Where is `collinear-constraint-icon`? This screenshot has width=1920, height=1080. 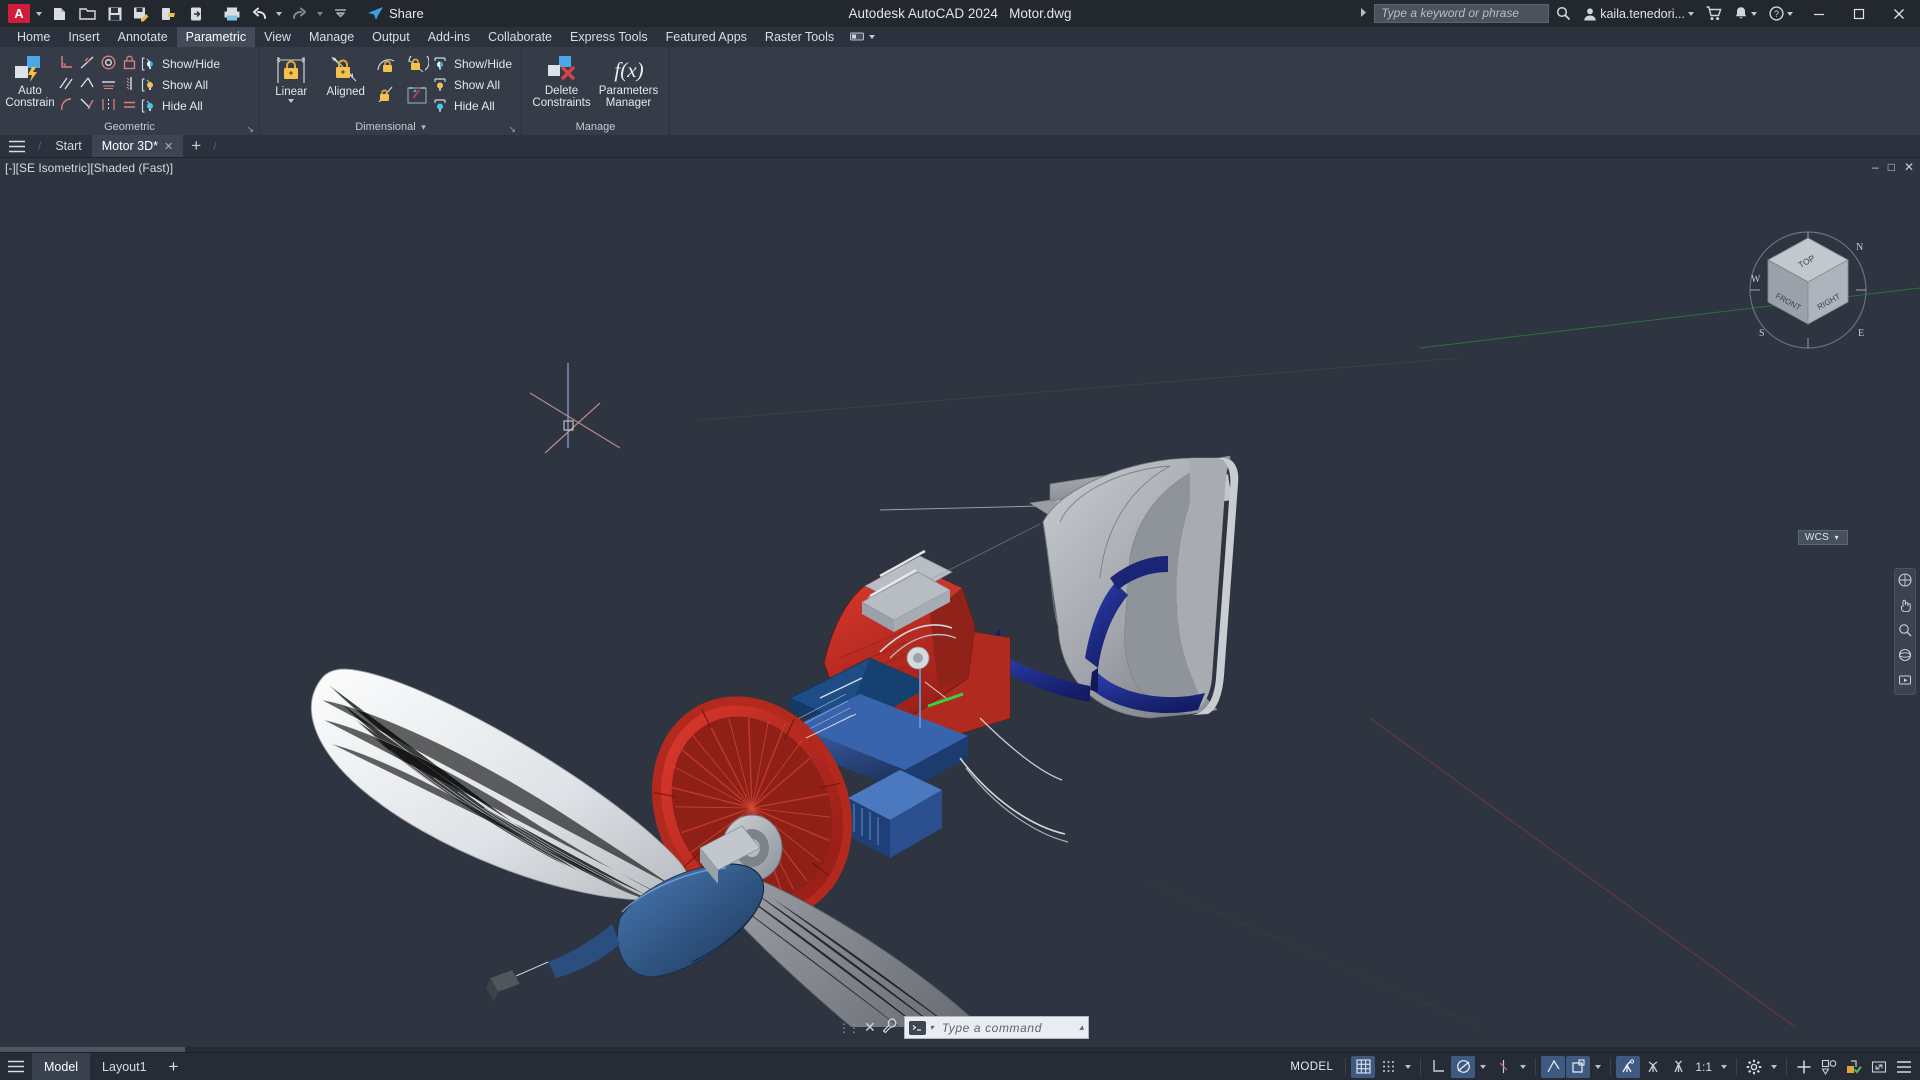 collinear-constraint-icon is located at coordinates (108, 83).